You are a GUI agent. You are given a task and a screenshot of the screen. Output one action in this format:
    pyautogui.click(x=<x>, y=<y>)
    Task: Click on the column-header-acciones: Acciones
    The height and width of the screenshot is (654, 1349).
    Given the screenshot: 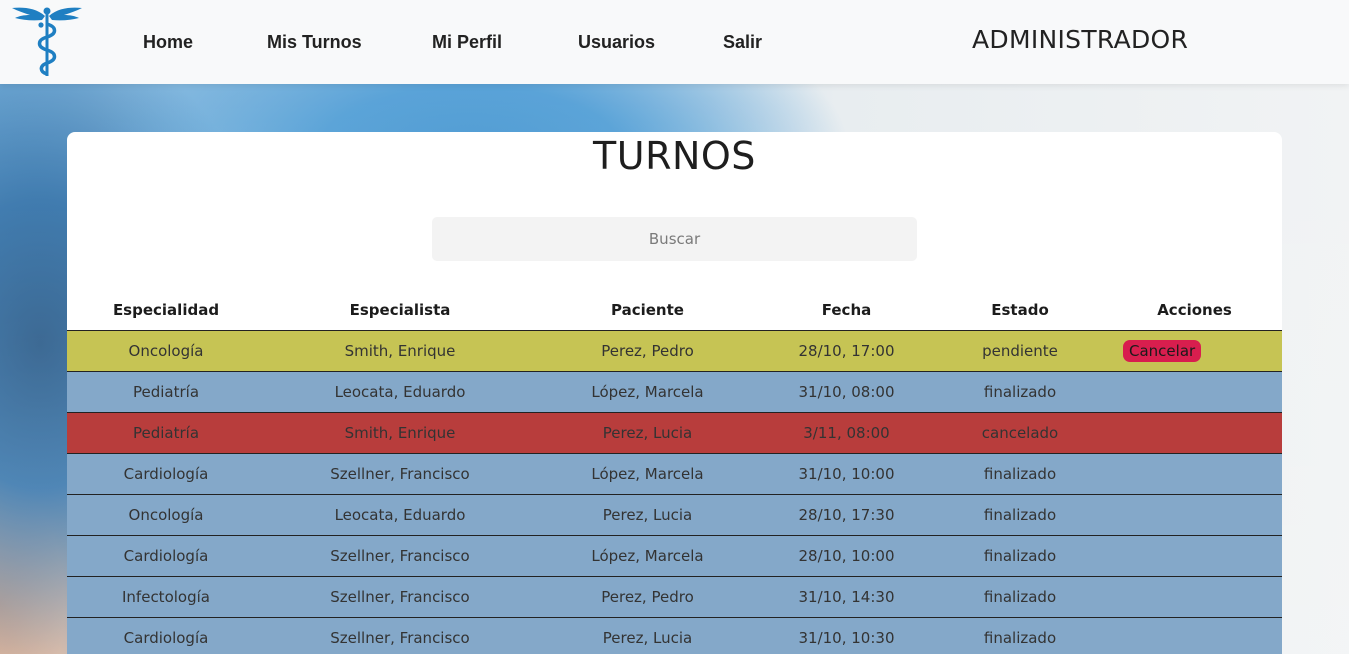 What is the action you would take?
    pyautogui.click(x=1194, y=310)
    